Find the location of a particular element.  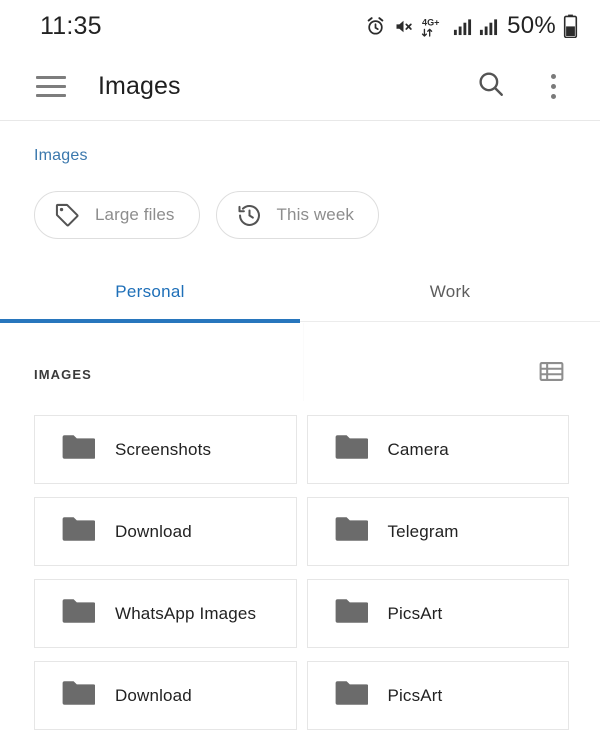

status-bar: 11:35 4G+ 50% is located at coordinates (300, 26).